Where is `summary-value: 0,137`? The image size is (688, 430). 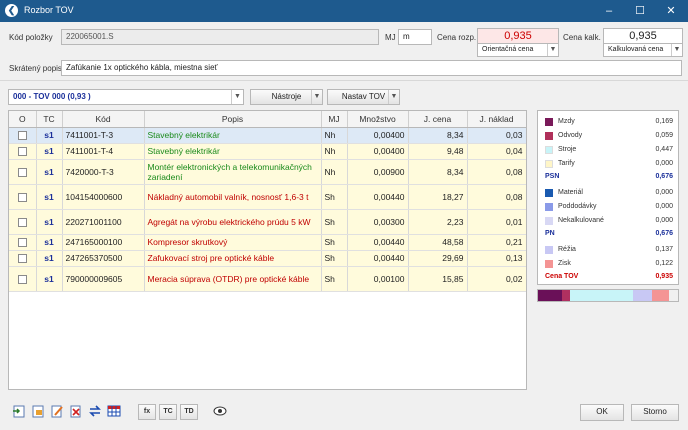 summary-value: 0,137 is located at coordinates (664, 249).